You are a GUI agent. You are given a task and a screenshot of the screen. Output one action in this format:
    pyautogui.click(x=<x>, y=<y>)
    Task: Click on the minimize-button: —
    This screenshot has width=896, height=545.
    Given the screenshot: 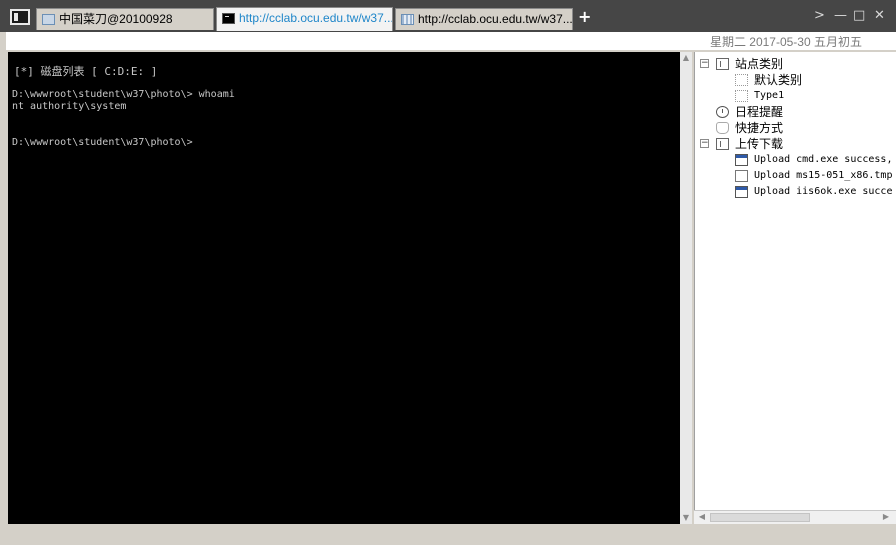 What is the action you would take?
    pyautogui.click(x=840, y=15)
    